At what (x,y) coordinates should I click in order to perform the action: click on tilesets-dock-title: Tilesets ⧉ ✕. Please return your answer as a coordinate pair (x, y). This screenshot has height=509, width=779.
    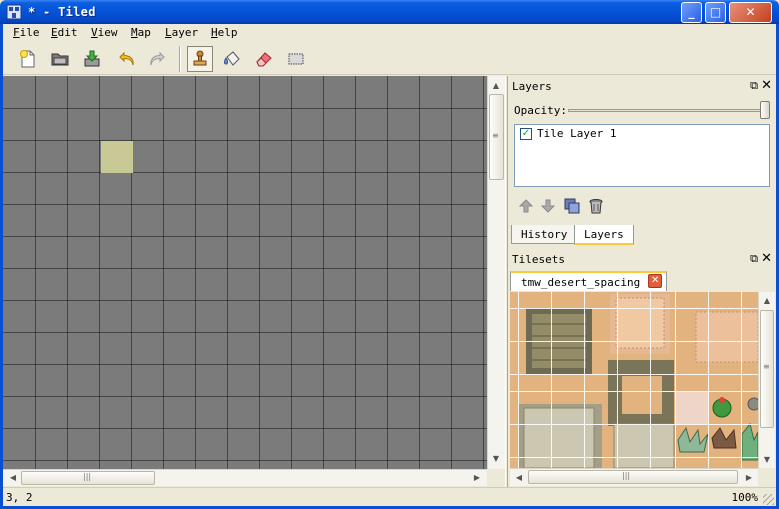
    Looking at the image, I should click on (642, 260).